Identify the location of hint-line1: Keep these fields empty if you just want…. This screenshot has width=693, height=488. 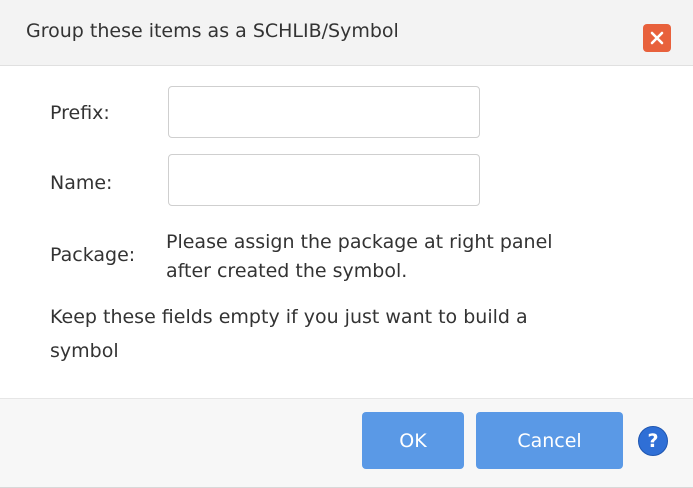
(289, 317).